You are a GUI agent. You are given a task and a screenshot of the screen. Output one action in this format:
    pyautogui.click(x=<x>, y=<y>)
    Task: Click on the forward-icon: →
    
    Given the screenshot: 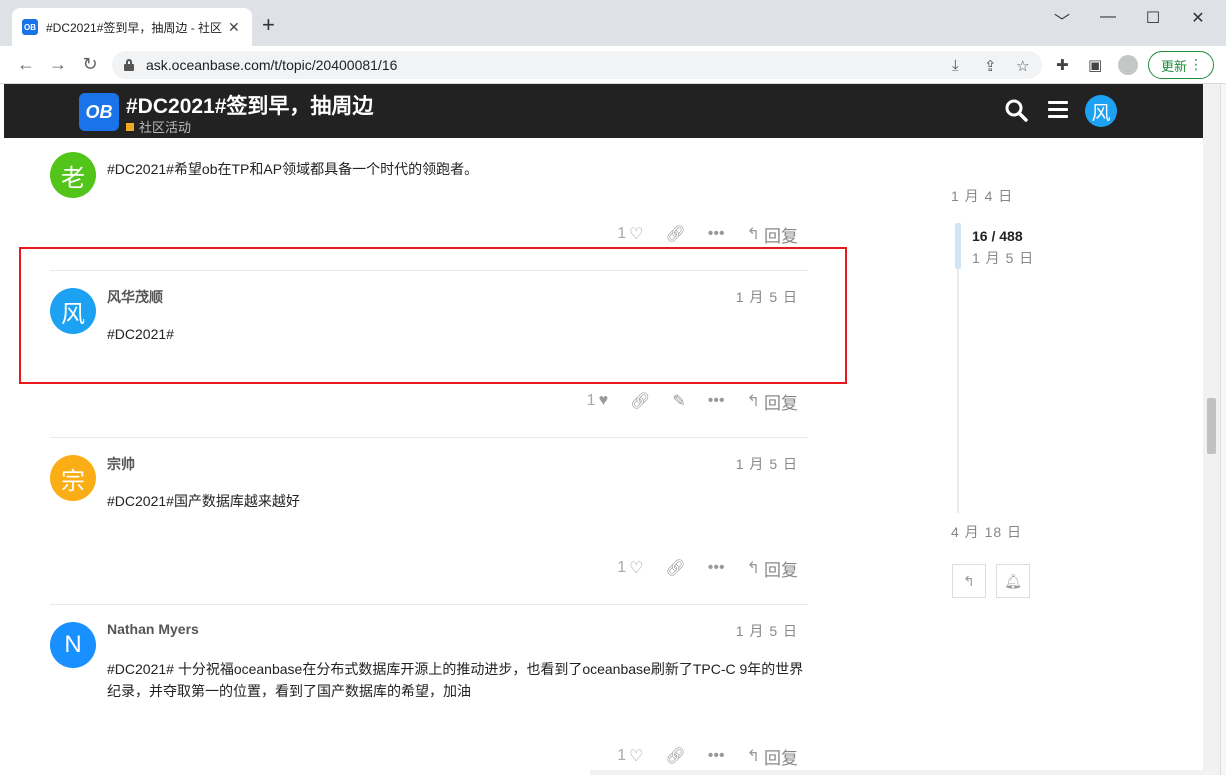 What is the action you would take?
    pyautogui.click(x=58, y=64)
    